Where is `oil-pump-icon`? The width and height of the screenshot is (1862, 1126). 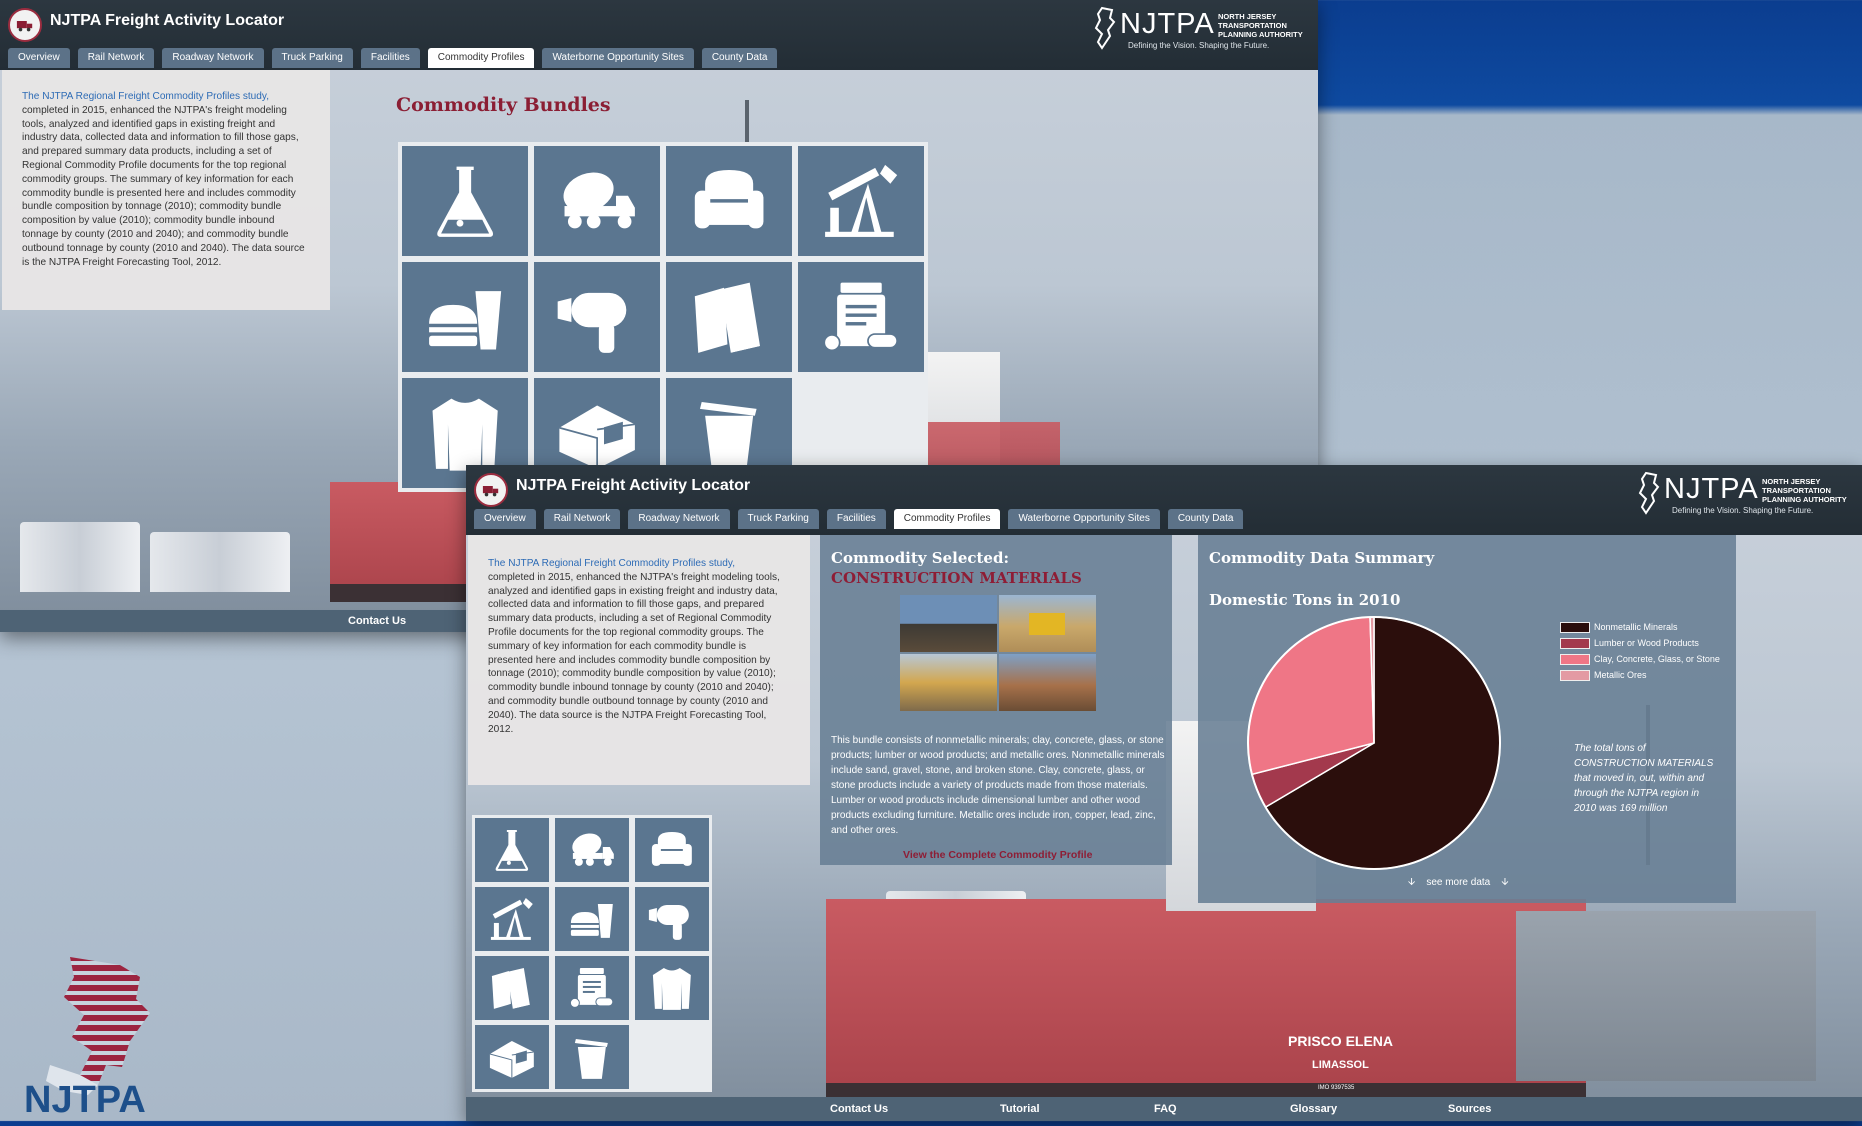
oil-pump-icon is located at coordinates (512, 919).